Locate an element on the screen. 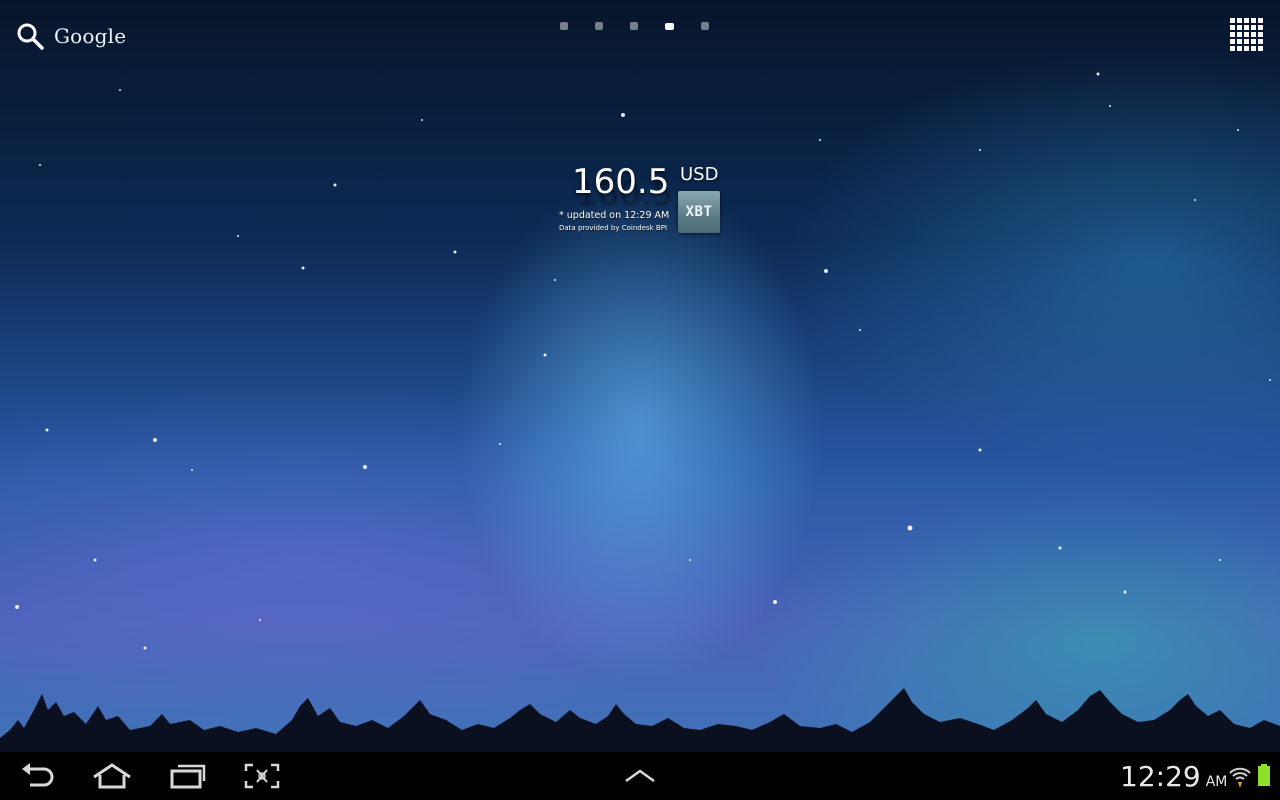 This screenshot has width=1280, height=800. search-label: Google is located at coordinates (90, 36).